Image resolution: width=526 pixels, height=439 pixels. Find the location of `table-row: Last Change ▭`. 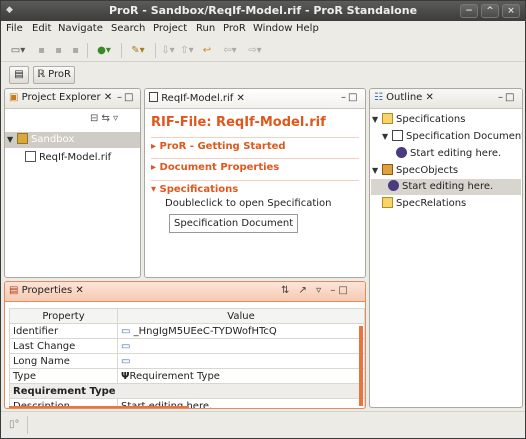

table-row: Last Change ▭ is located at coordinates (187, 346).